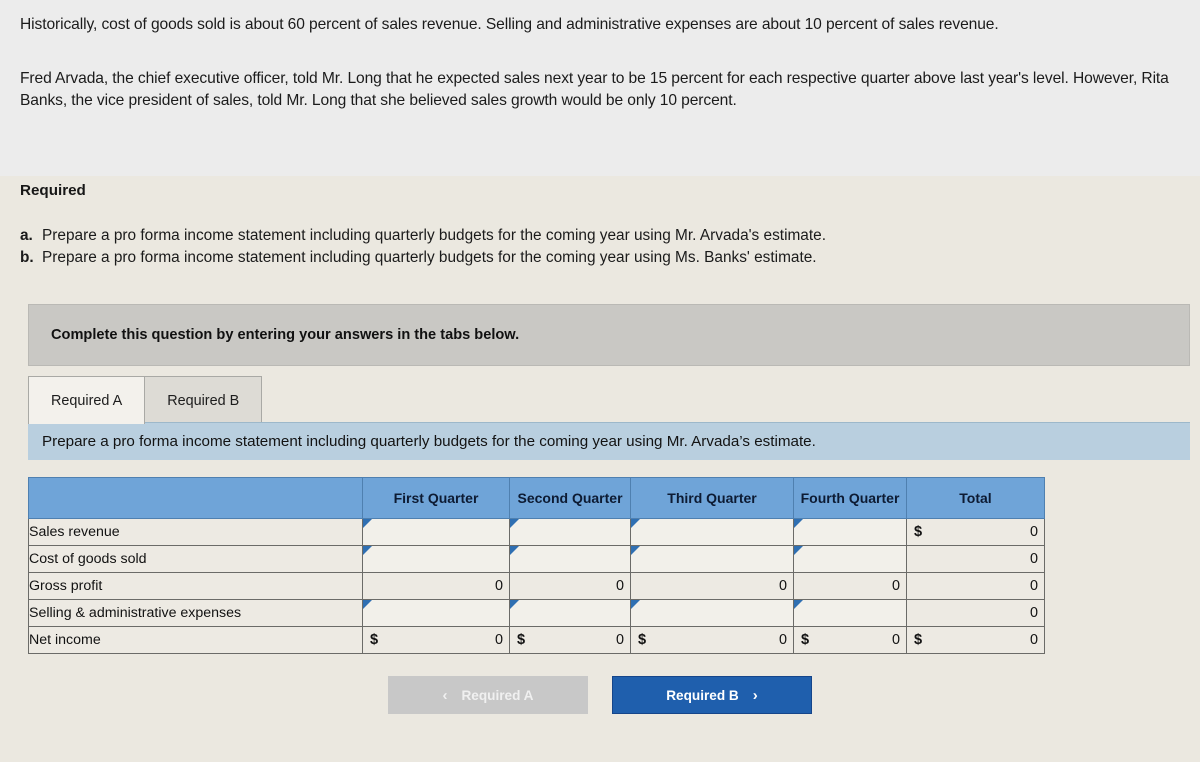 The image size is (1200, 762). I want to click on table-row: Sales revenue $0, so click(536, 532).